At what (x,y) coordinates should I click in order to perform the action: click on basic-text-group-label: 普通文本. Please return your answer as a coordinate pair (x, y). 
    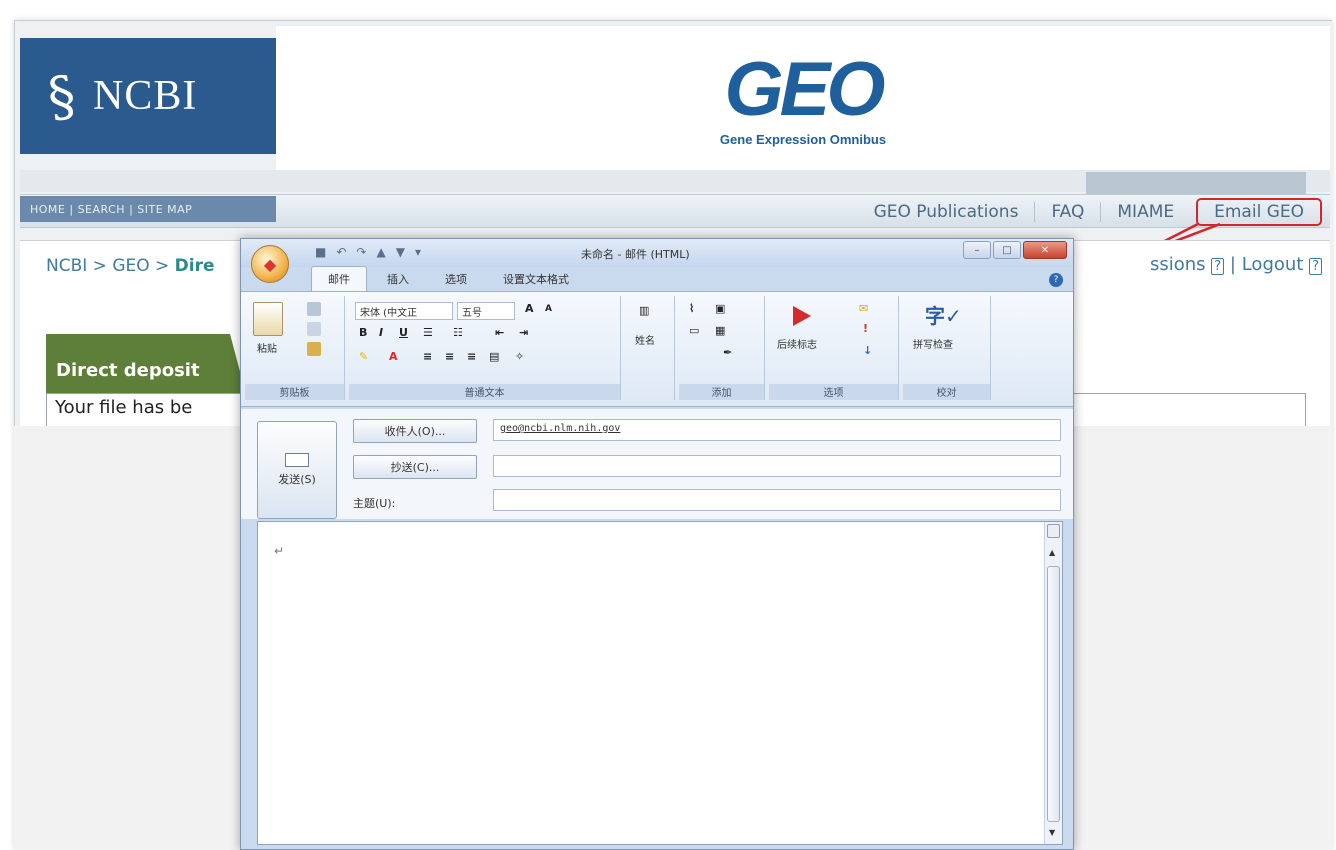
    Looking at the image, I should click on (484, 392).